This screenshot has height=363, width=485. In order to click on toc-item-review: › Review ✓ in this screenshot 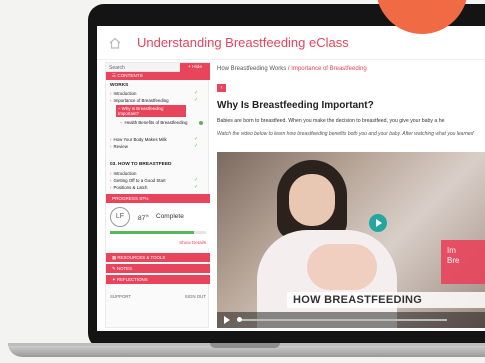, I will do `click(156, 146)`.